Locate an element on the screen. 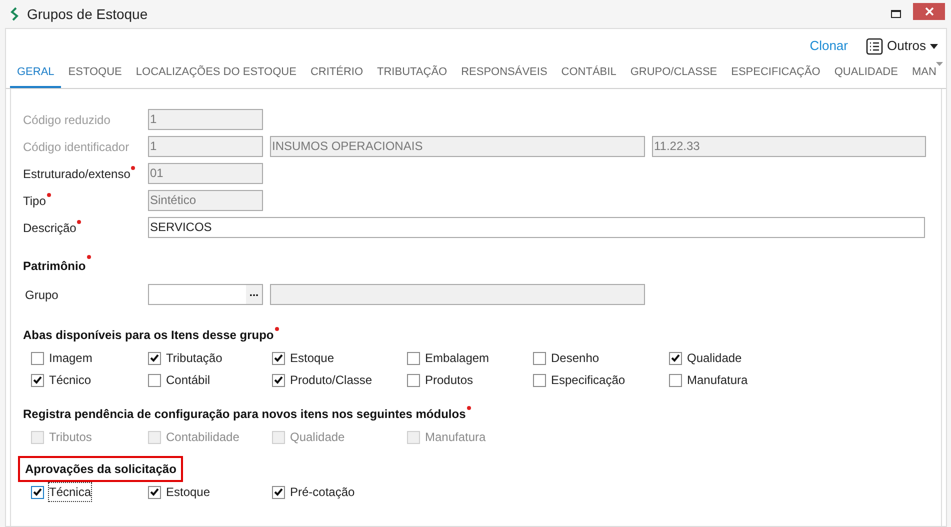  text-field: SERVICOS is located at coordinates (536, 227).